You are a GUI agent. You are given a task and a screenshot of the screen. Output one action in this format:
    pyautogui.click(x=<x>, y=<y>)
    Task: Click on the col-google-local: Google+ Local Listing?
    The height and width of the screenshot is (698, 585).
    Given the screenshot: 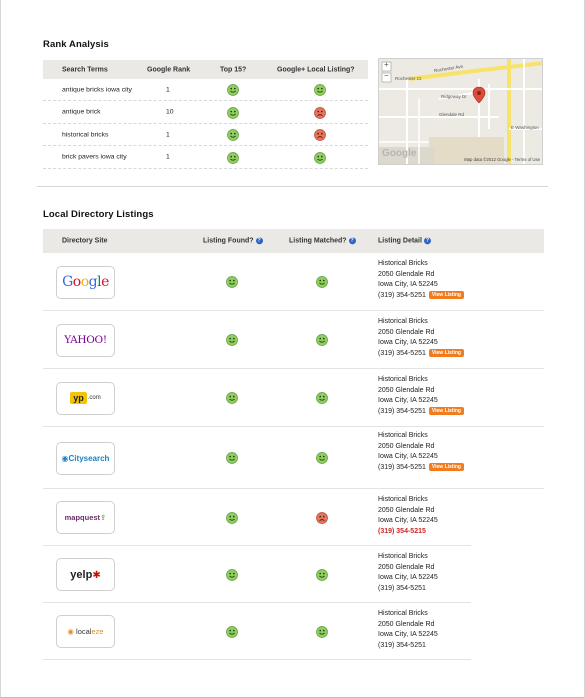 What is the action you would take?
    pyautogui.click(x=316, y=69)
    